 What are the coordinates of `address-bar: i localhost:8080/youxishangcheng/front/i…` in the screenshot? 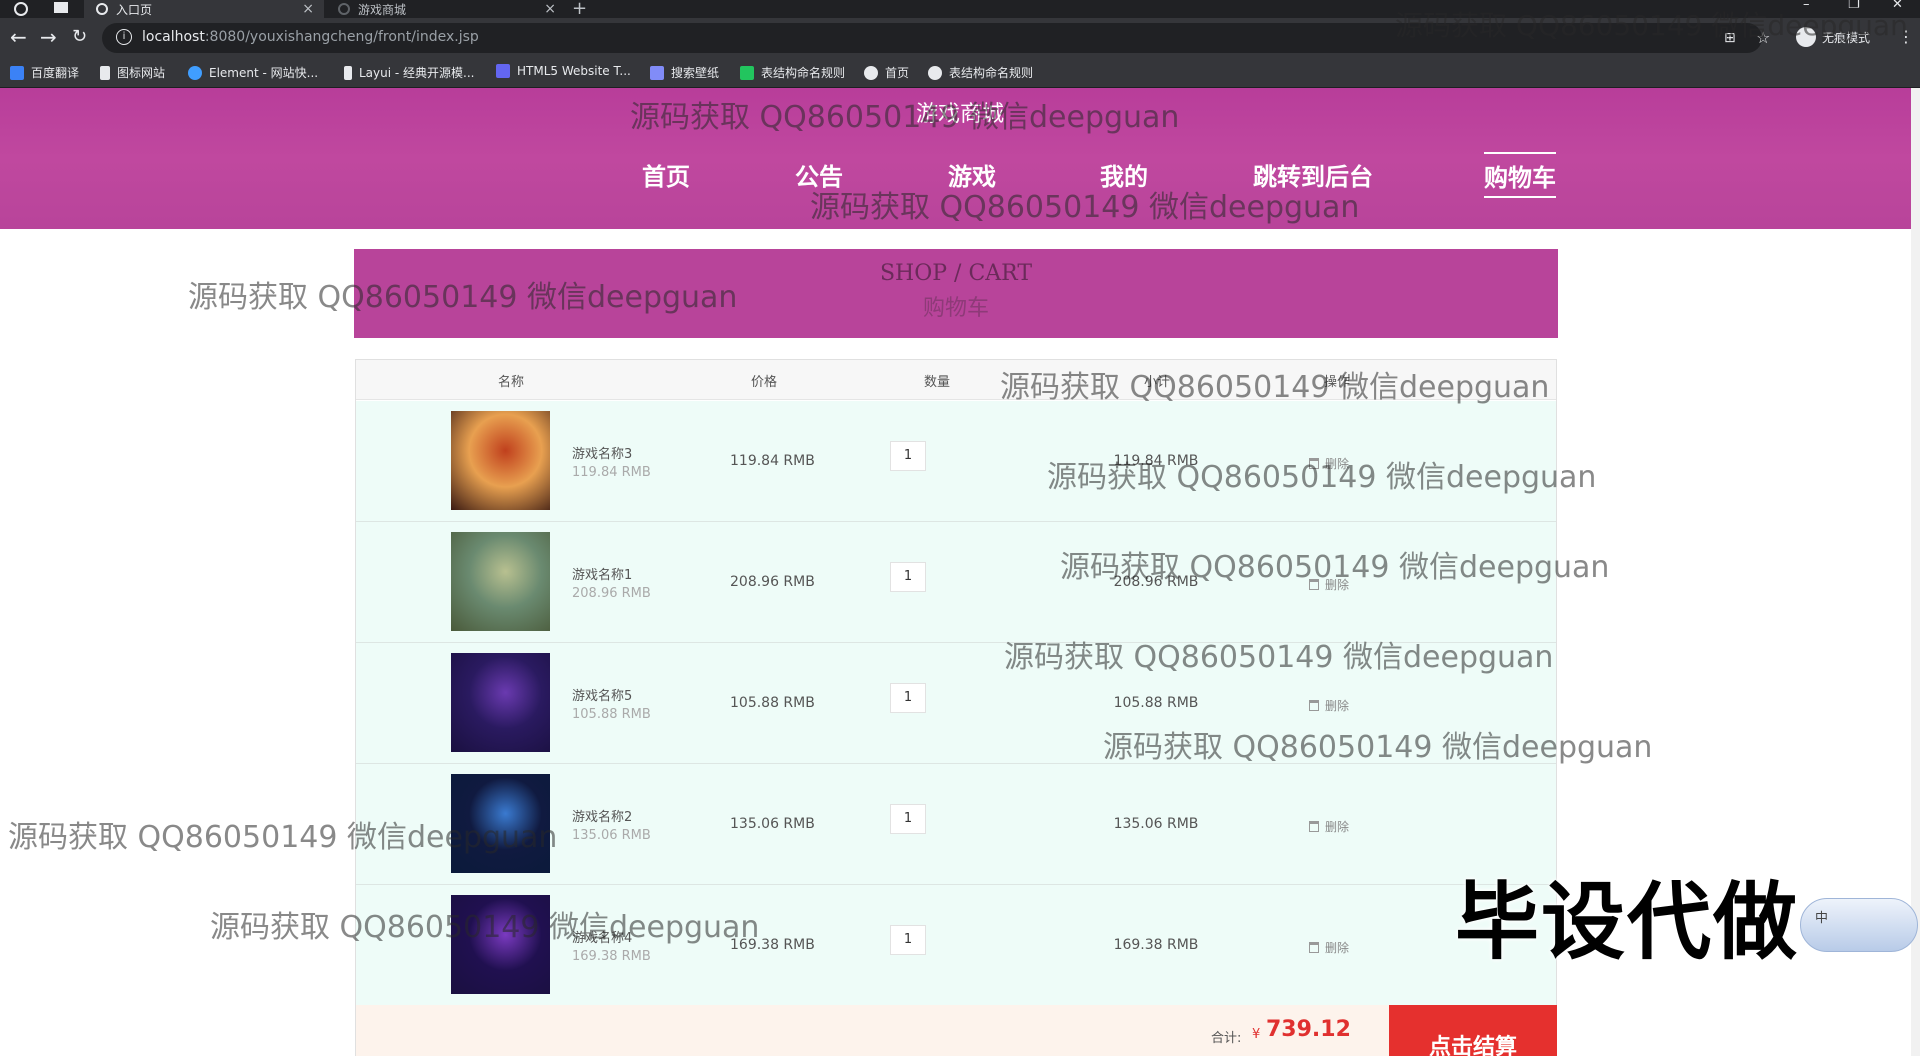 It's located at (932, 38).